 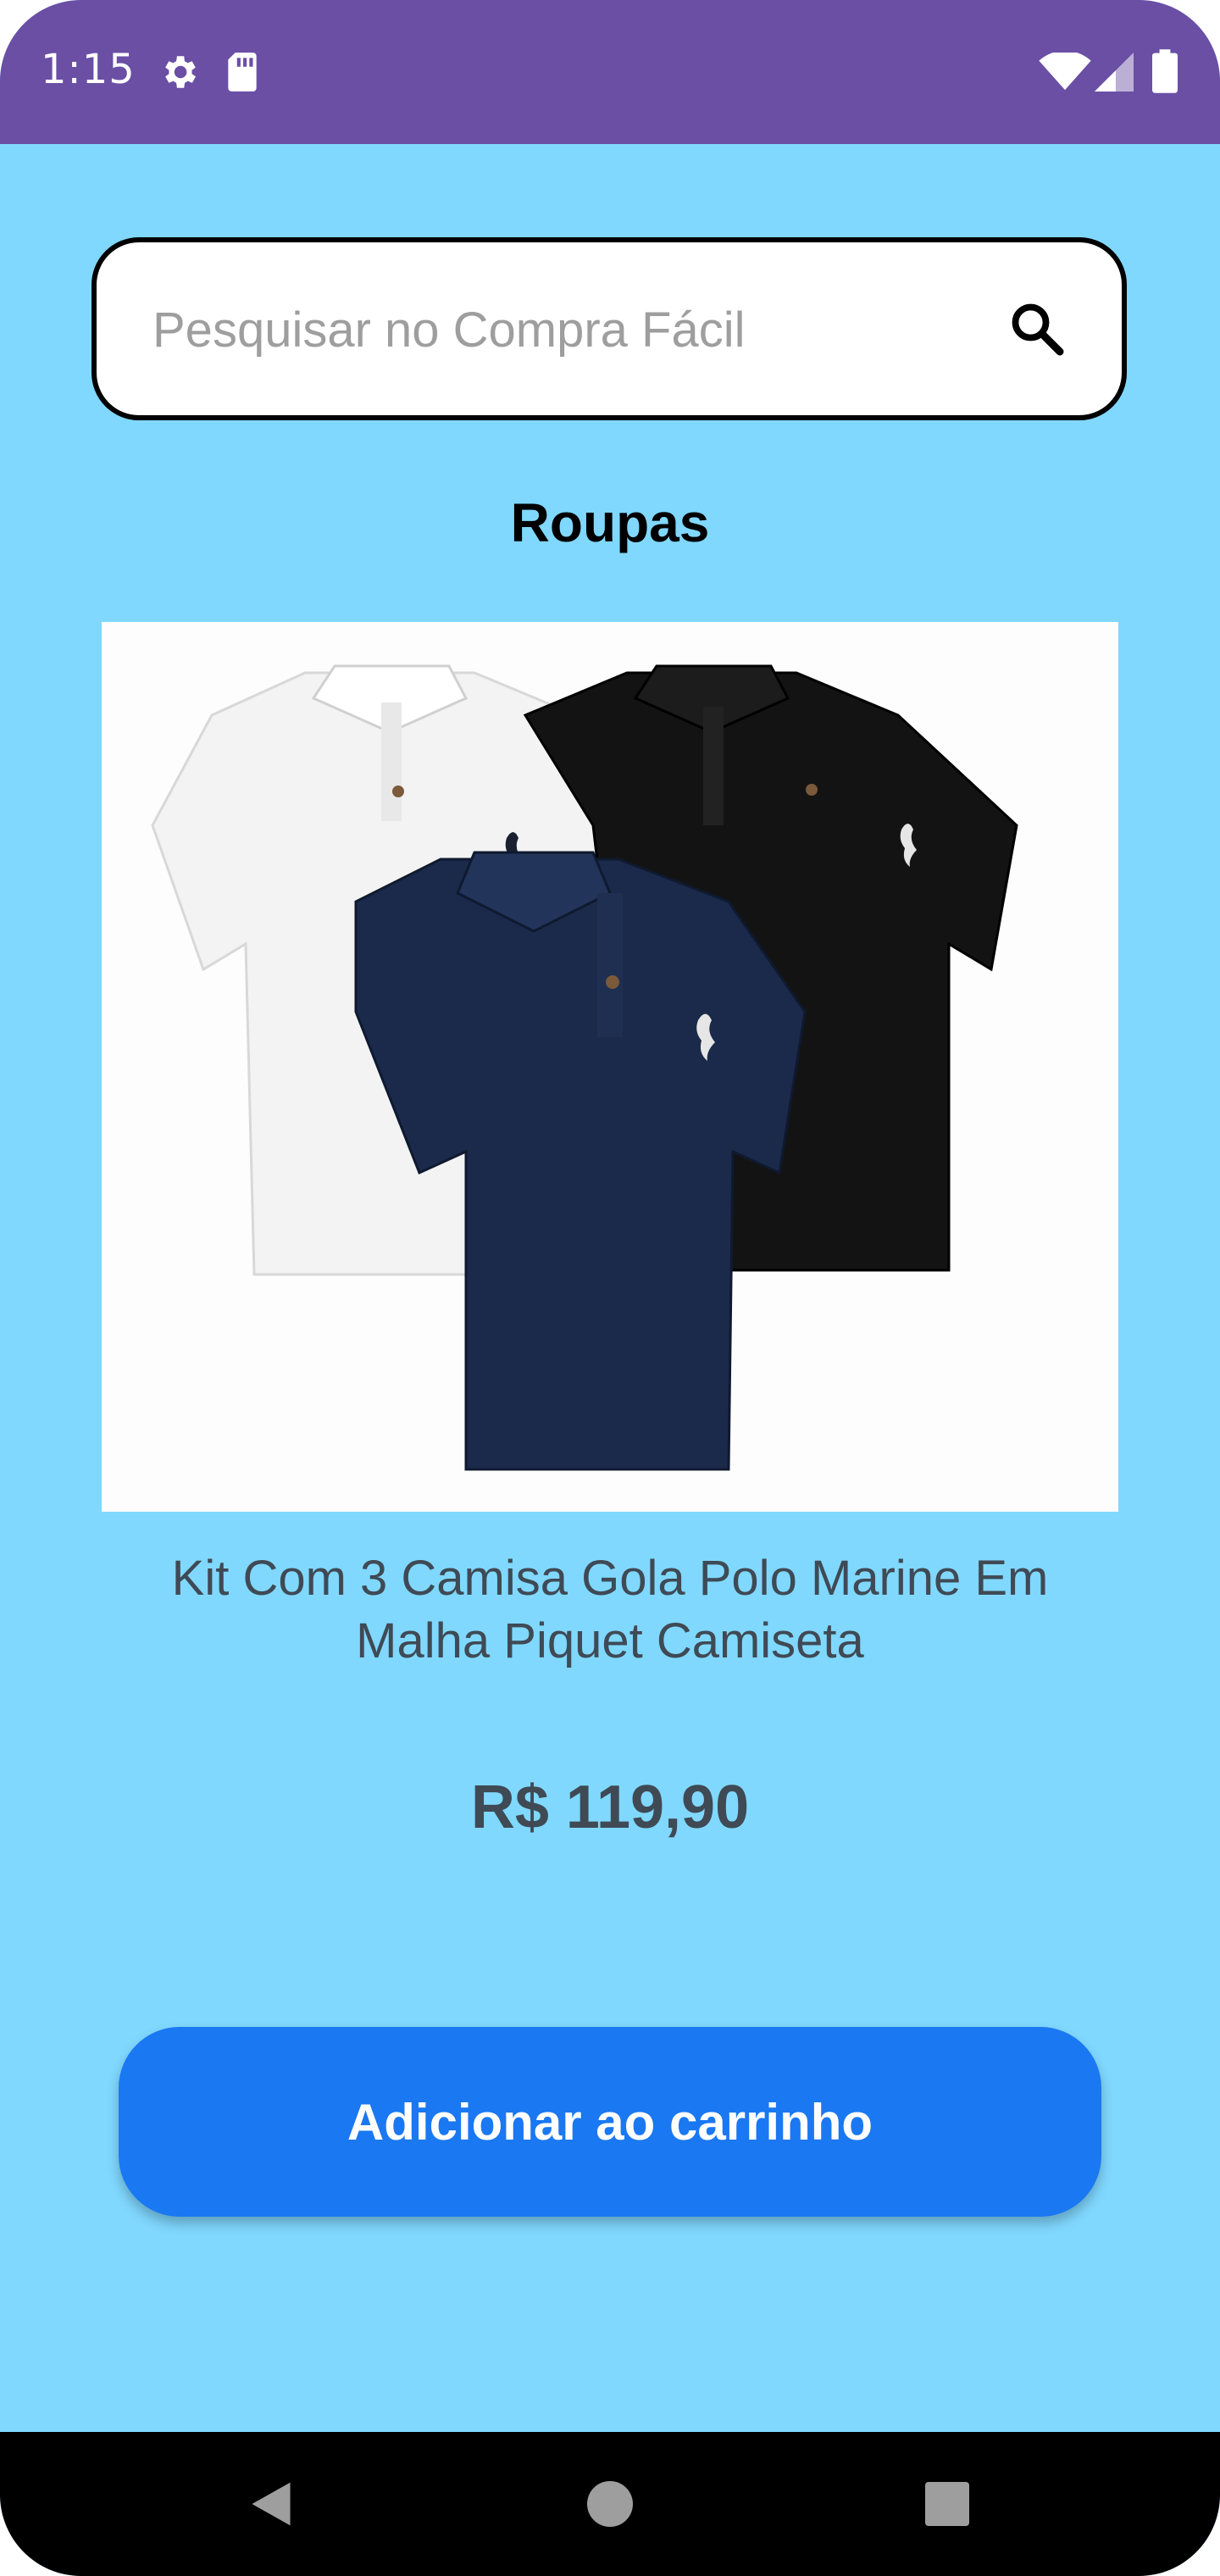 What do you see at coordinates (88, 69) in the screenshot?
I see `status-time: 1:15` at bounding box center [88, 69].